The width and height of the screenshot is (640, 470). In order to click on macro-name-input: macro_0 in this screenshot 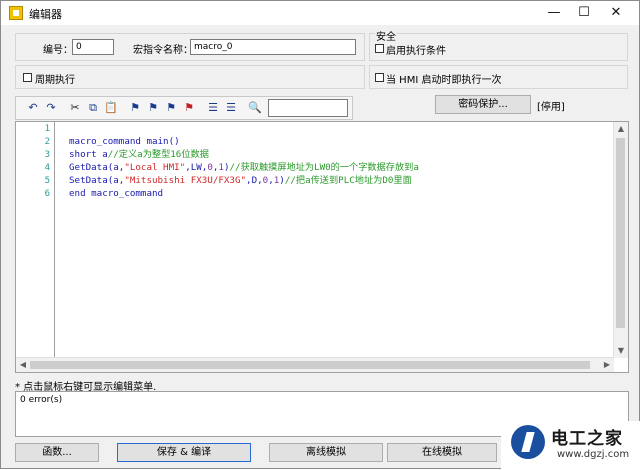, I will do `click(273, 47)`.